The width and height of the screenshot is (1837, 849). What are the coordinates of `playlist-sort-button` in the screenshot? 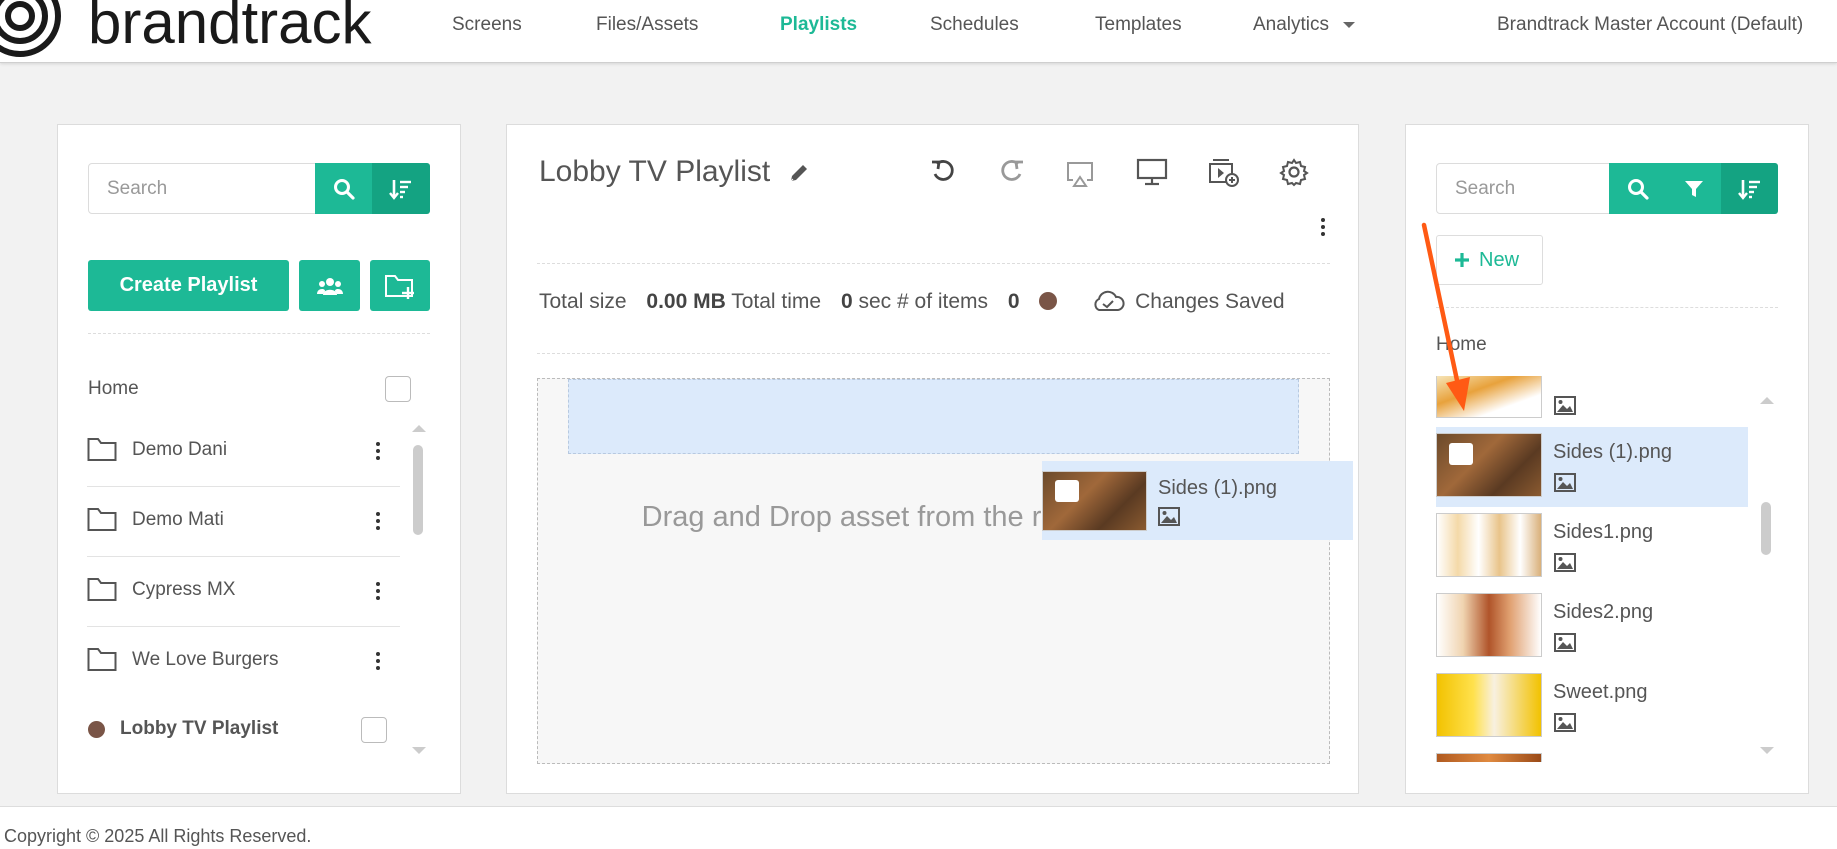 It's located at (401, 188).